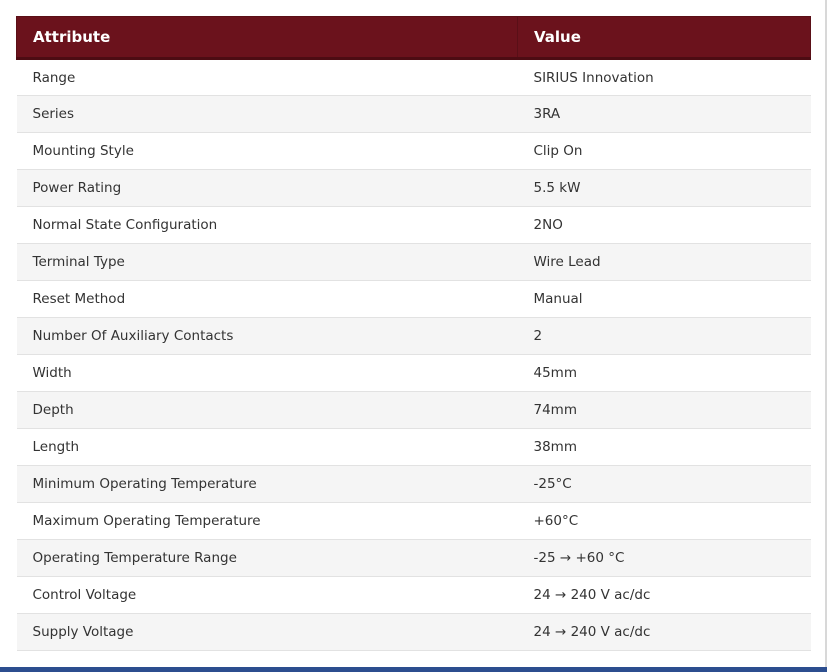 The image size is (827, 672). I want to click on attribute-cell: Mounting Style, so click(267, 151).